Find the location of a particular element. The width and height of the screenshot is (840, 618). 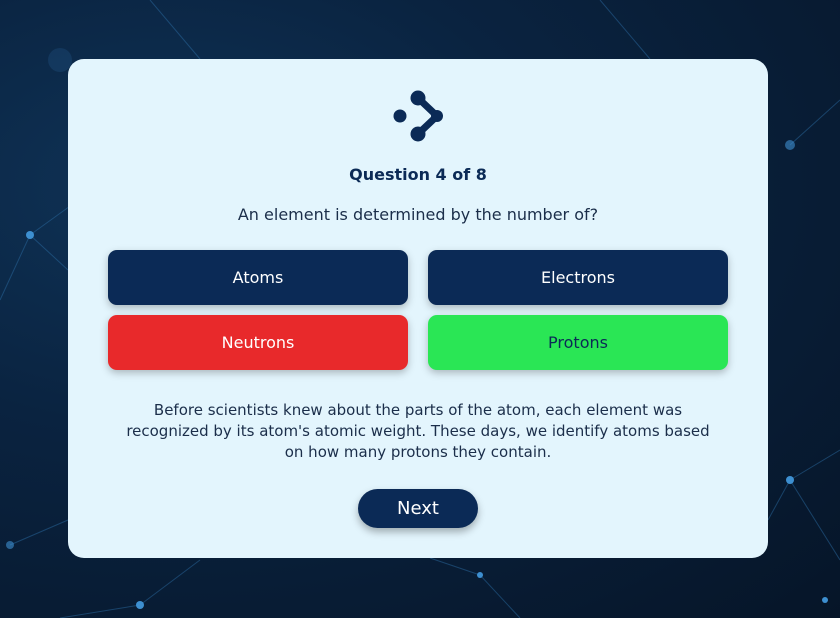

molecule-logo-icon is located at coordinates (418, 116).